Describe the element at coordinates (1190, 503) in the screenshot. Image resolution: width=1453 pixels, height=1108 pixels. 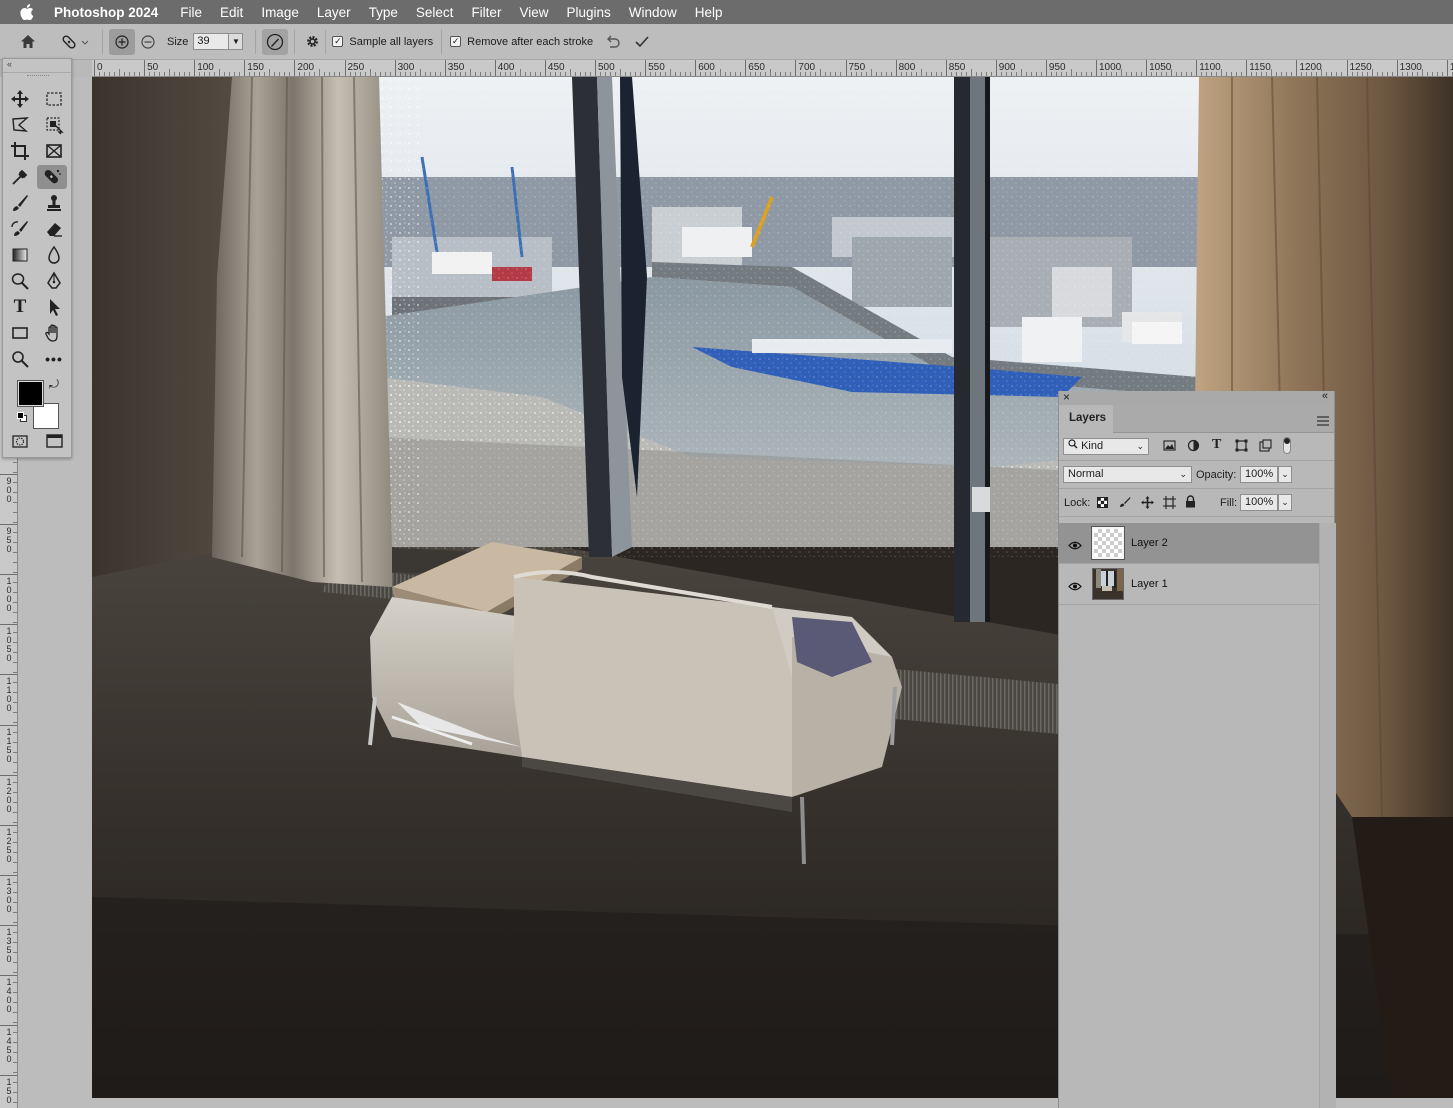
I see `lock-all-icon` at that location.